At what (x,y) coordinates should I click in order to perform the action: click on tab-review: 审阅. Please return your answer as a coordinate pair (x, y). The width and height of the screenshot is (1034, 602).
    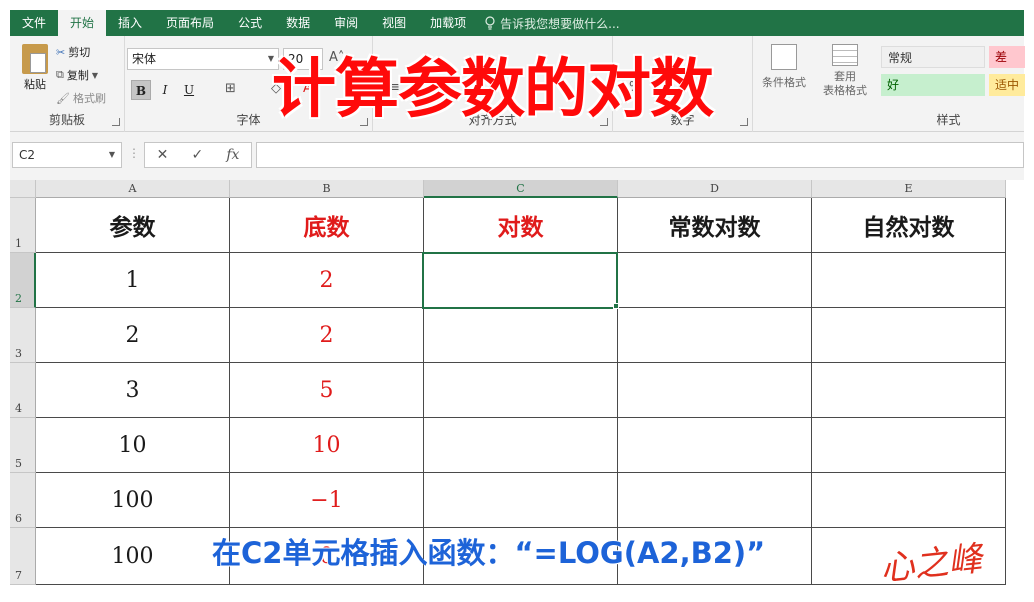
    Looking at the image, I should click on (346, 23).